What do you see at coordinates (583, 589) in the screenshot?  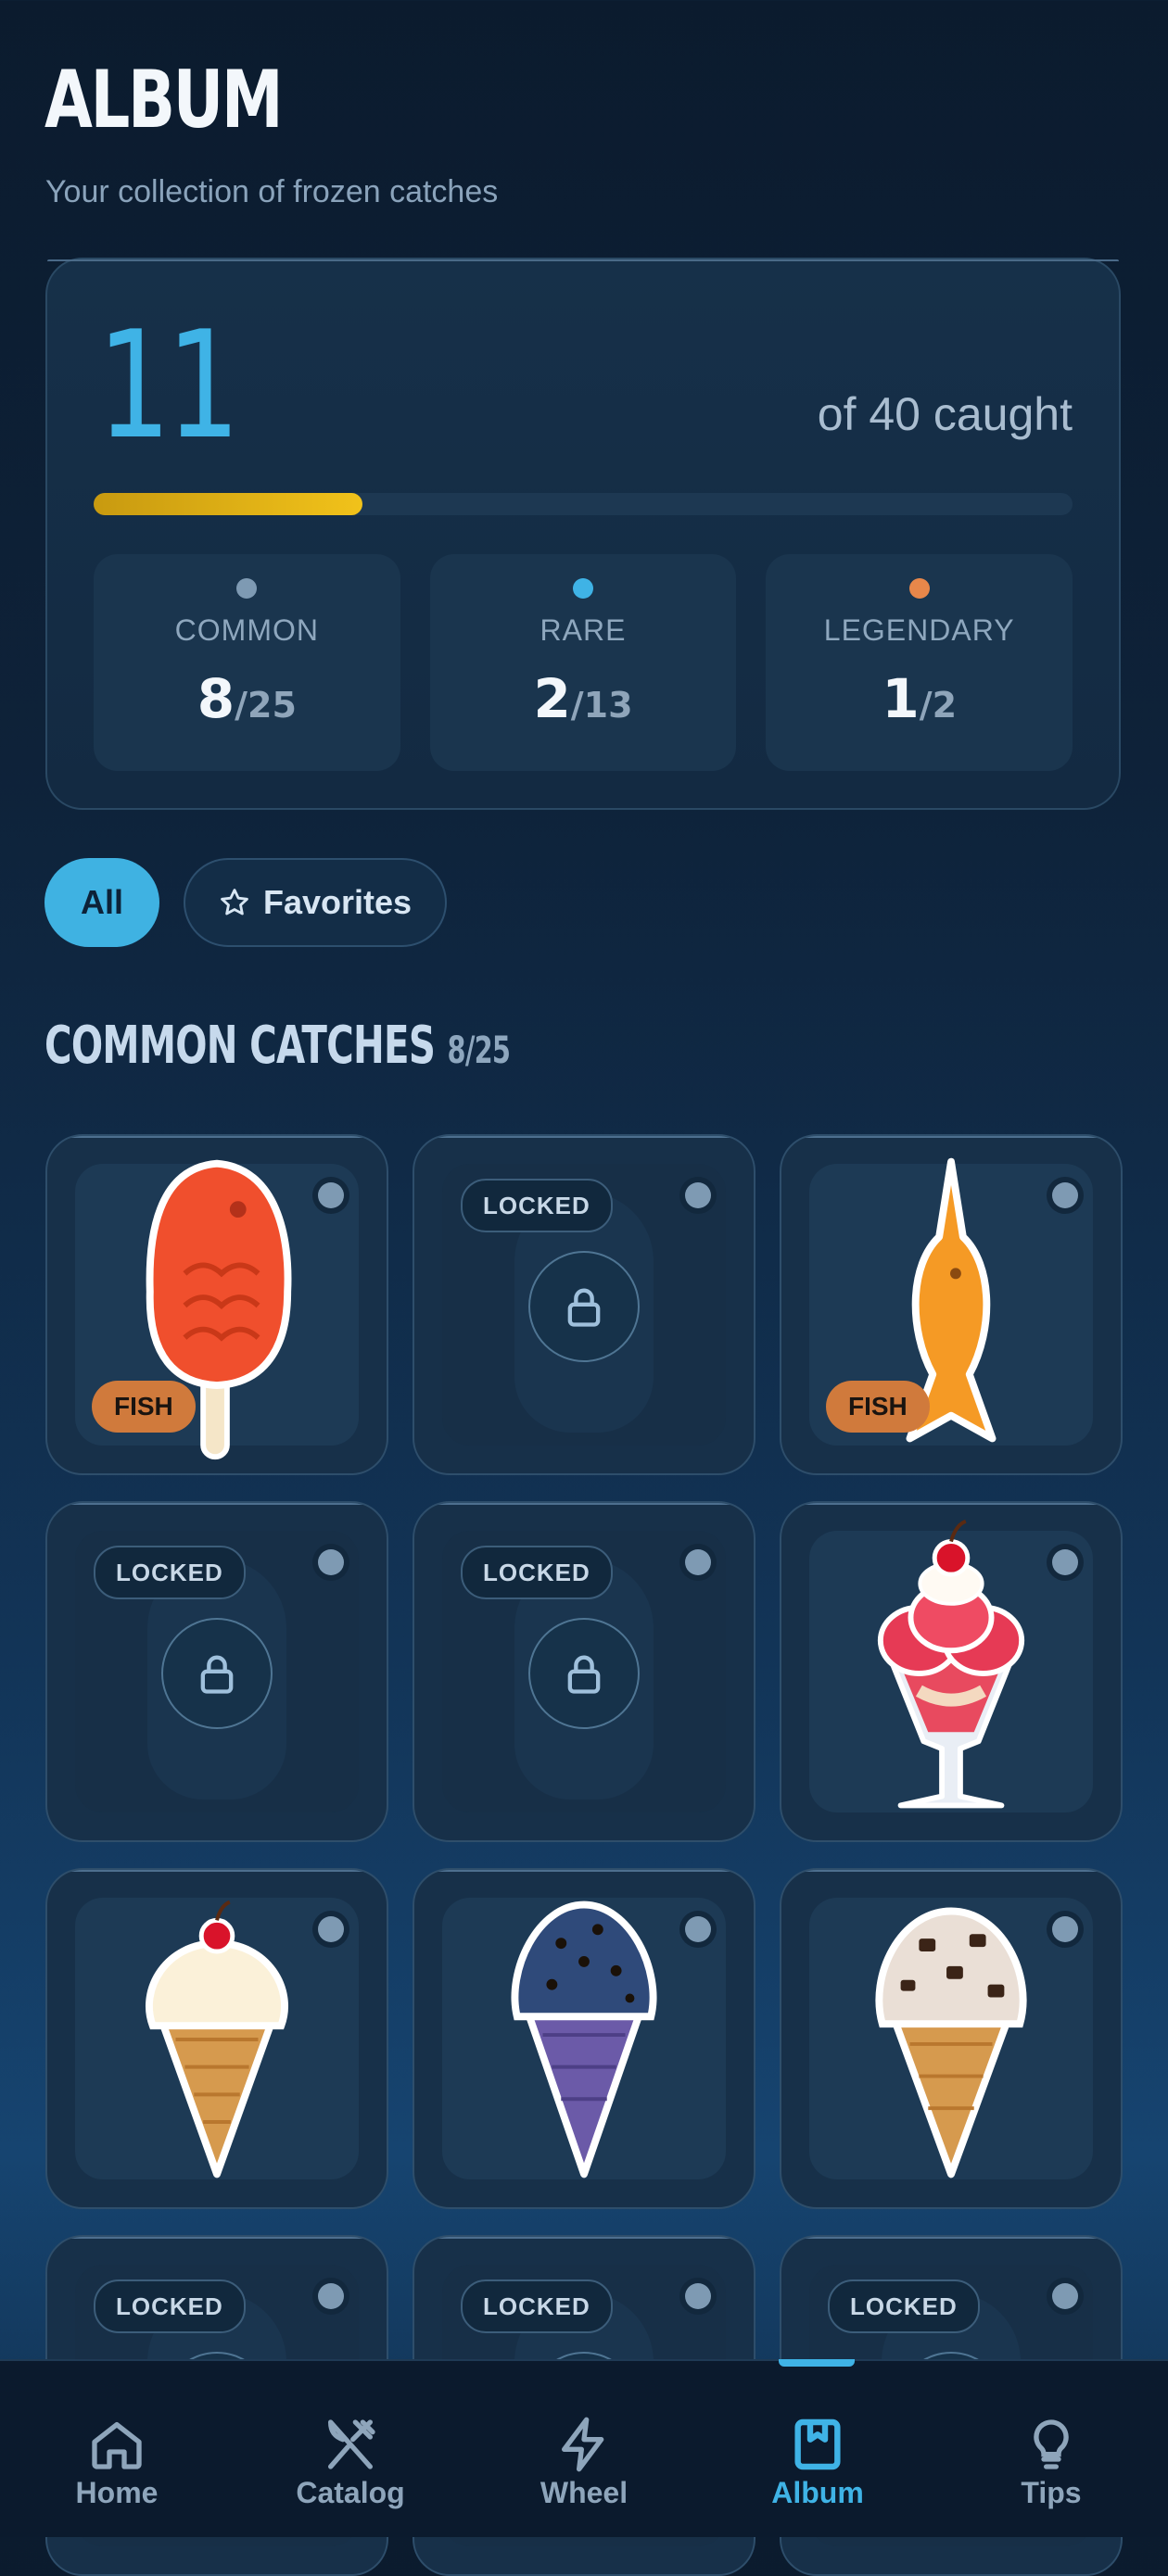 I see `rare-dot-icon` at bounding box center [583, 589].